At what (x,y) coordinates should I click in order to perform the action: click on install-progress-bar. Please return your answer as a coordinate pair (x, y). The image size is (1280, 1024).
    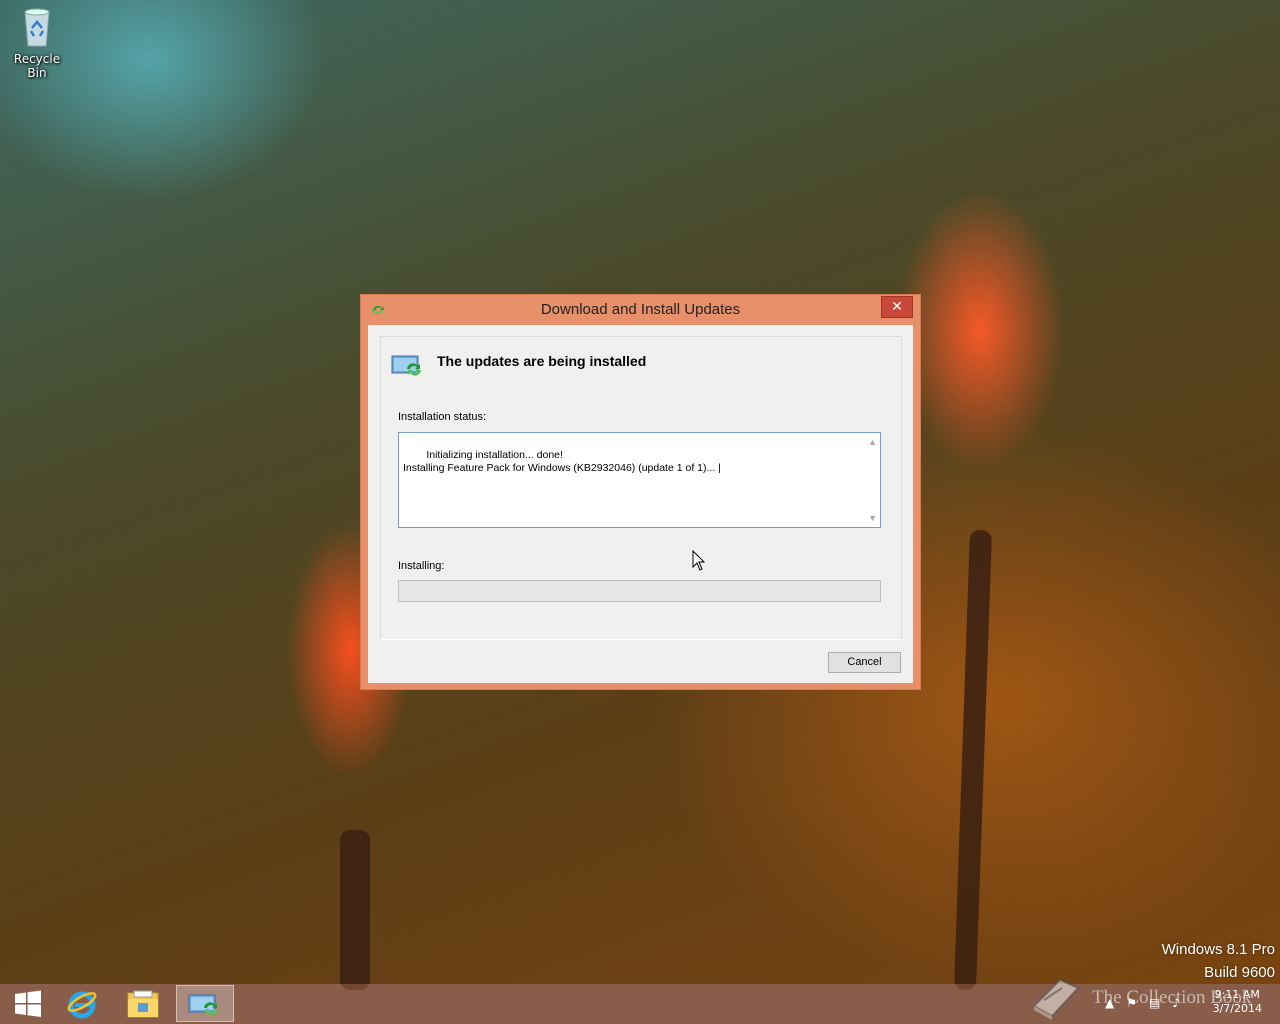
    Looking at the image, I should click on (639, 591).